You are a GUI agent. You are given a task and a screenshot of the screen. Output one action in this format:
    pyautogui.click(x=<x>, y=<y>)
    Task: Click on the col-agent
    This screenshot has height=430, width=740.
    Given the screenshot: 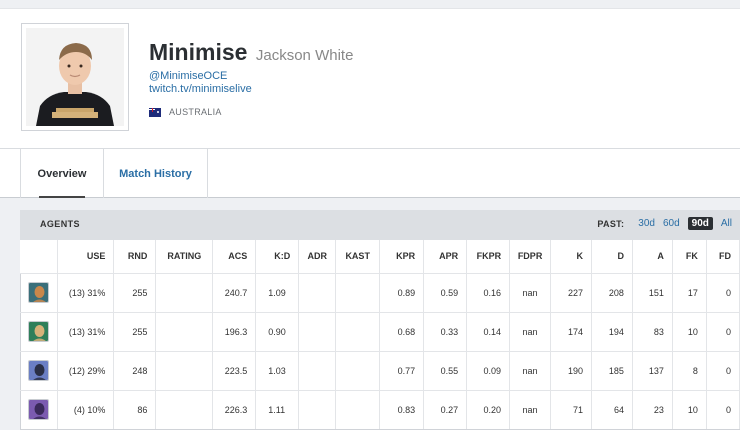 What is the action you would take?
    pyautogui.click(x=39, y=256)
    